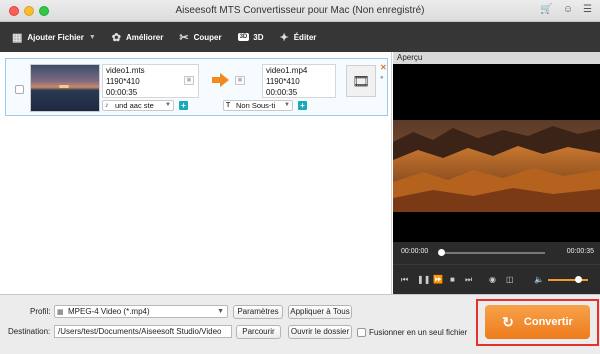  What do you see at coordinates (305, 37) in the screenshot?
I see `edit-label: Éditer` at bounding box center [305, 37].